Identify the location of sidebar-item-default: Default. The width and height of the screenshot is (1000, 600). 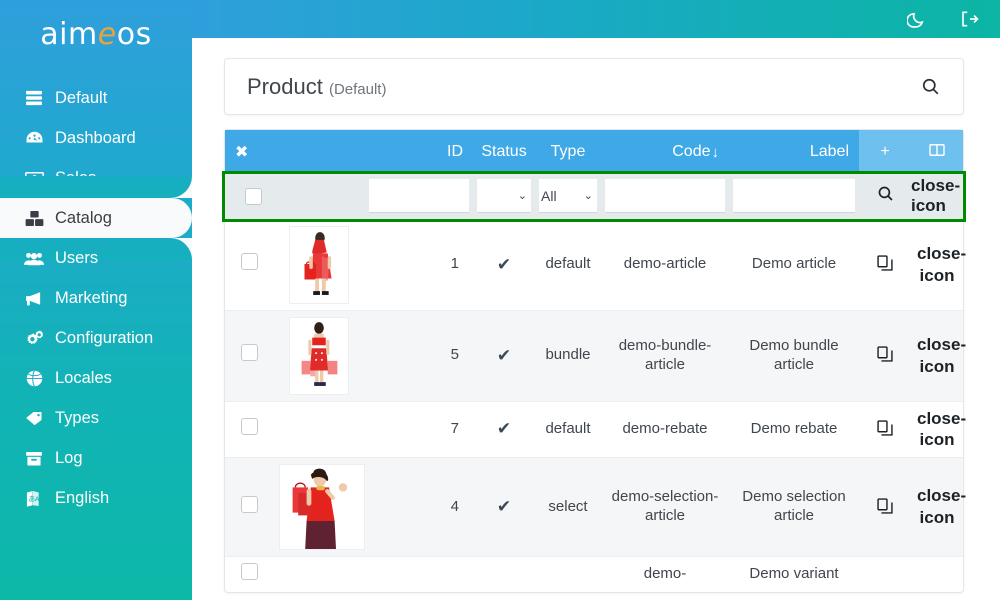
(96, 98).